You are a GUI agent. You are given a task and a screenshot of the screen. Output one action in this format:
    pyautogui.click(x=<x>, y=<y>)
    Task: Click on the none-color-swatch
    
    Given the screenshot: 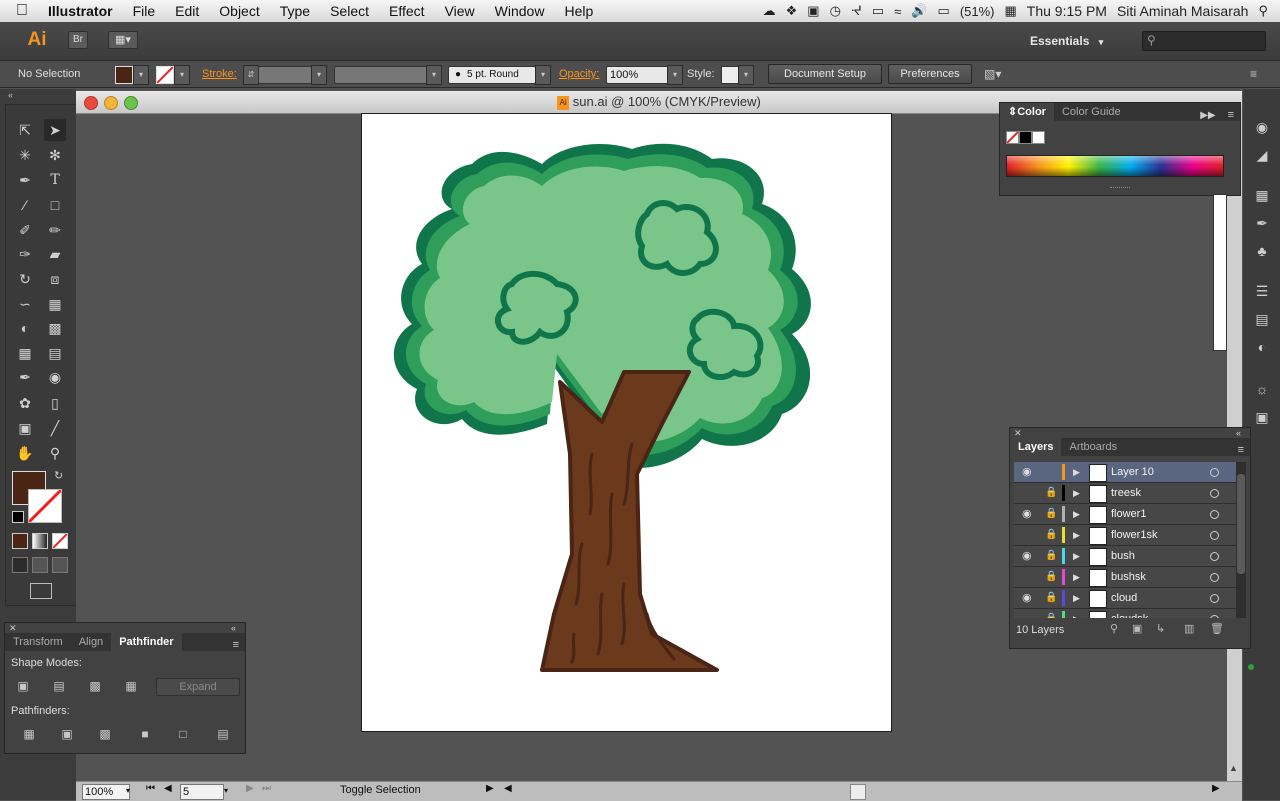 What is the action you would take?
    pyautogui.click(x=1012, y=137)
    